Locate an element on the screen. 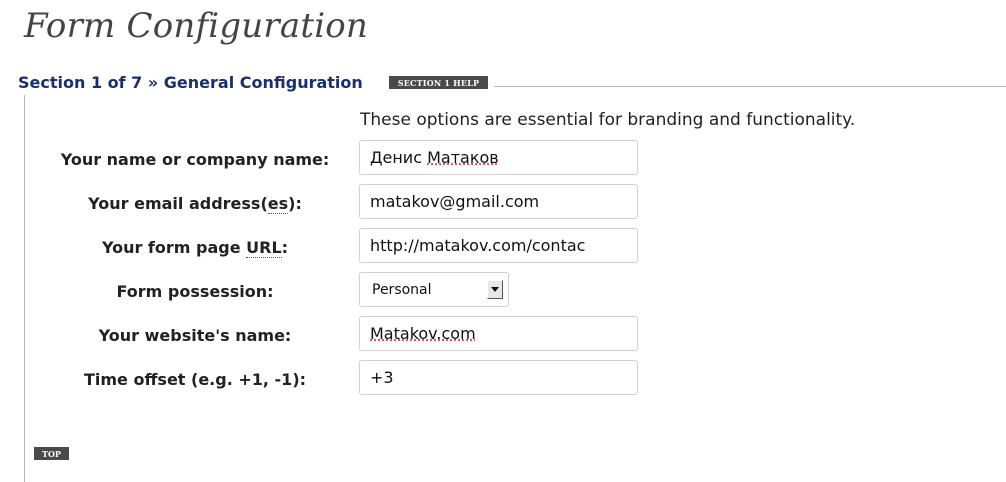 The height and width of the screenshot is (482, 1006). name-input-value-first: Денис is located at coordinates (396, 157).